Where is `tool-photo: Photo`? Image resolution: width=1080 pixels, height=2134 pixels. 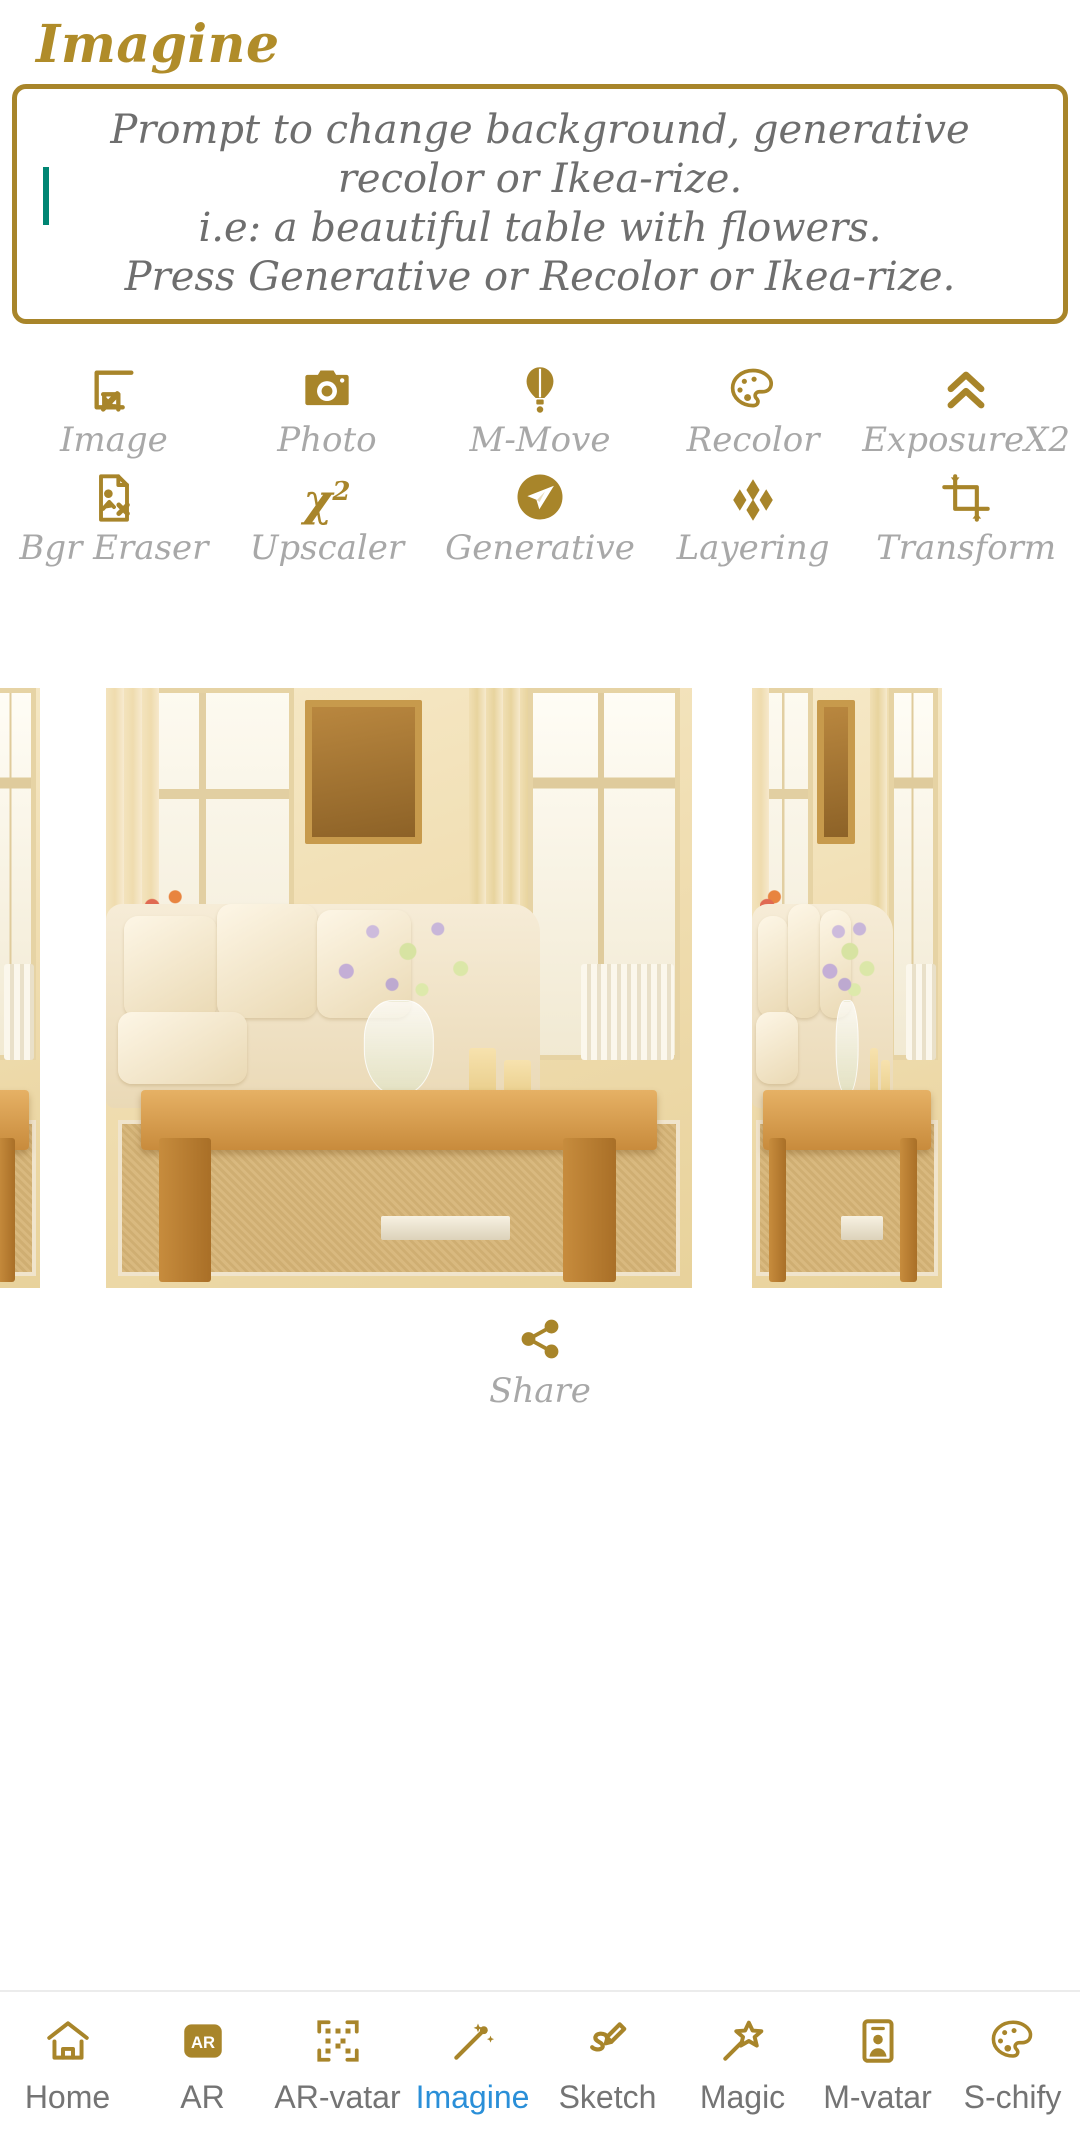 tool-photo: Photo is located at coordinates (327, 410).